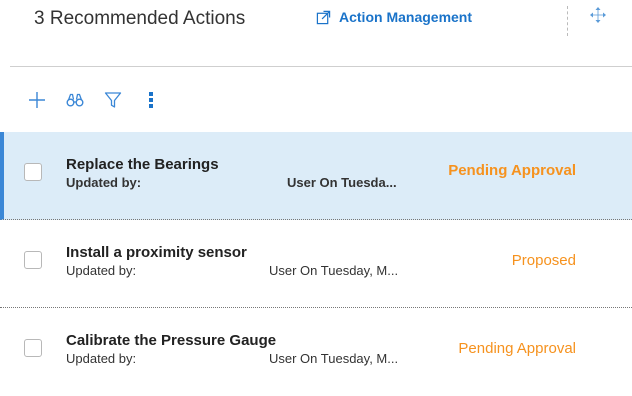 The image size is (632, 396). I want to click on filter-button, so click(113, 100).